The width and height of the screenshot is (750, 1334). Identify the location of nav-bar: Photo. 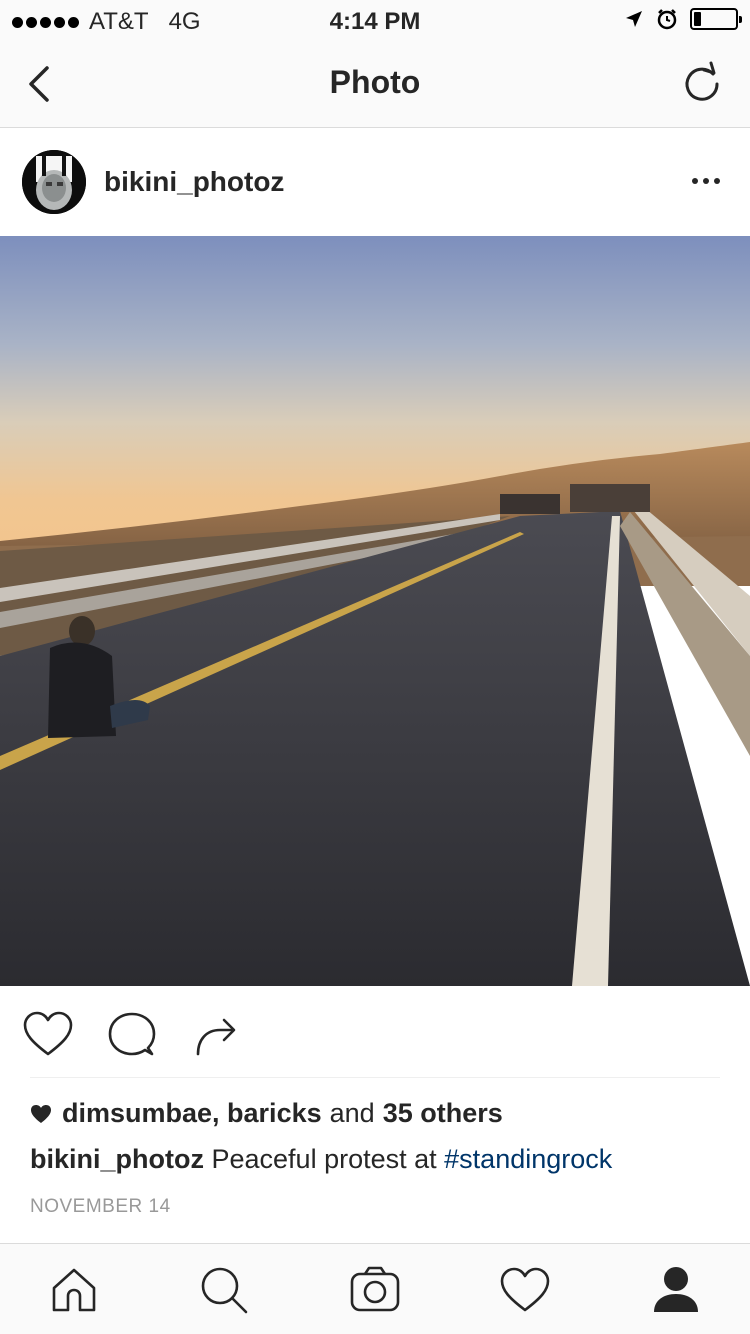
(375, 84).